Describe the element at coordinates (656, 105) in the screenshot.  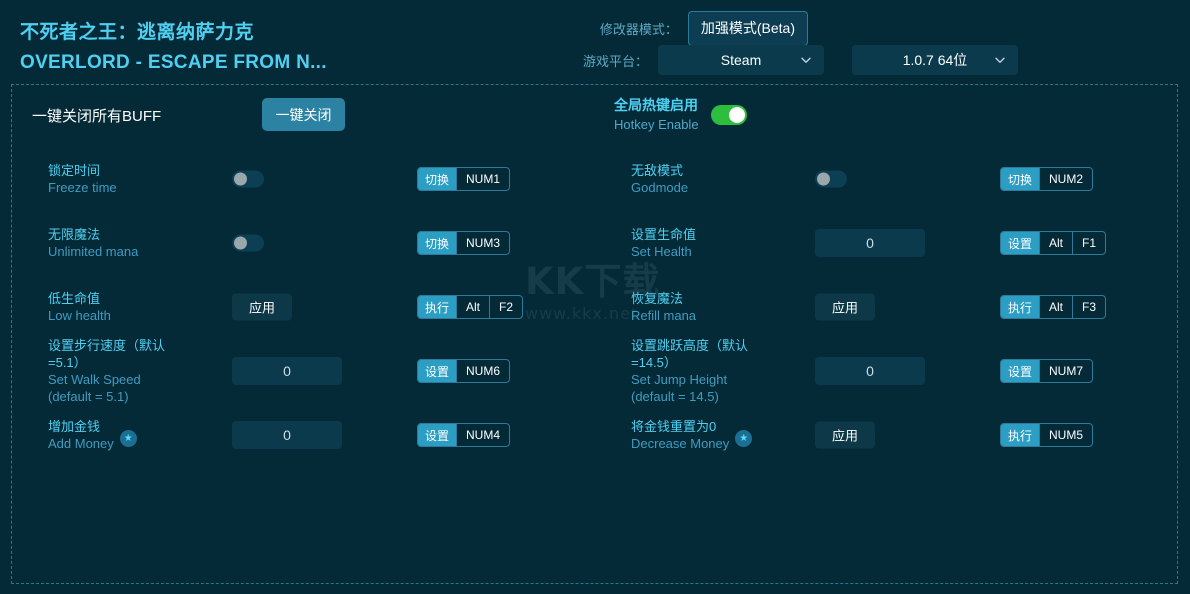
I see `hotkey-enable-label-cn: 全局热键启用` at that location.